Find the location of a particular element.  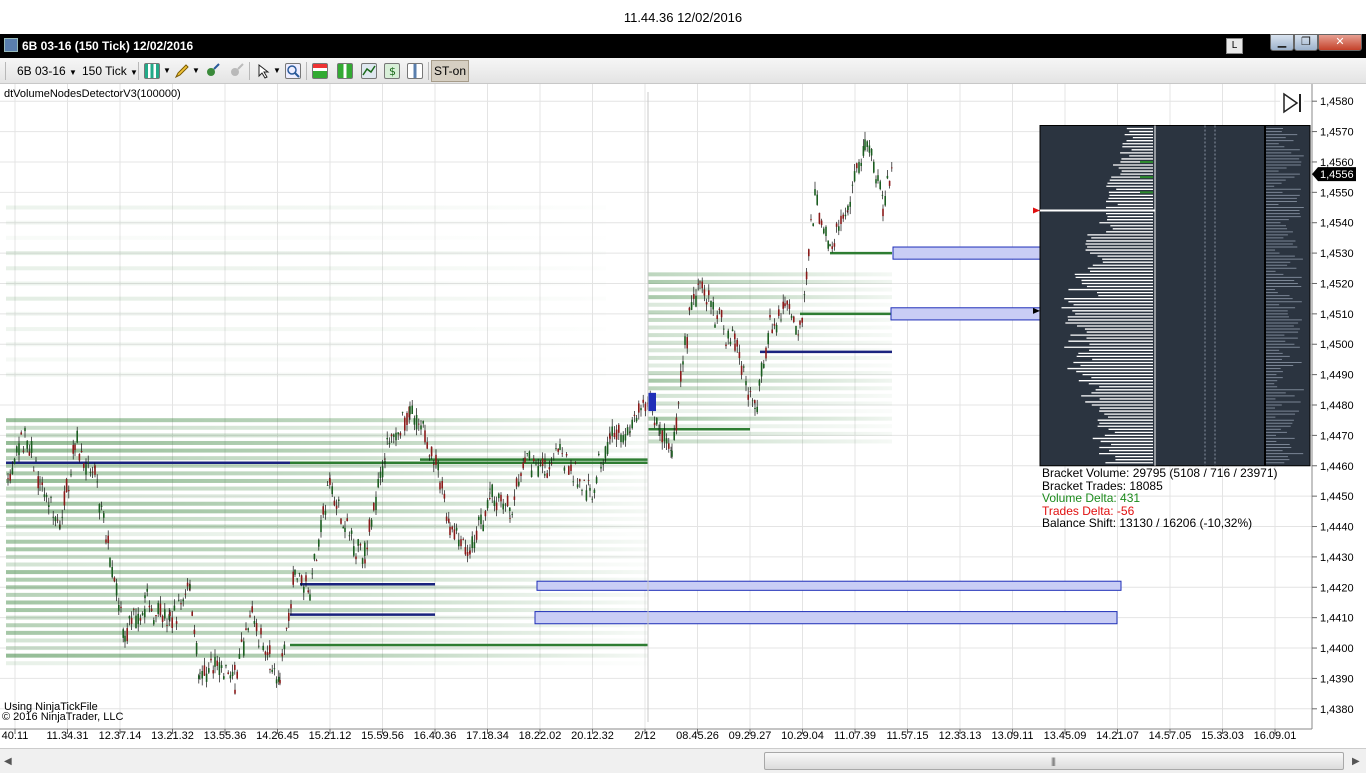

current-price-label: 1,4556 is located at coordinates (1337, 175).